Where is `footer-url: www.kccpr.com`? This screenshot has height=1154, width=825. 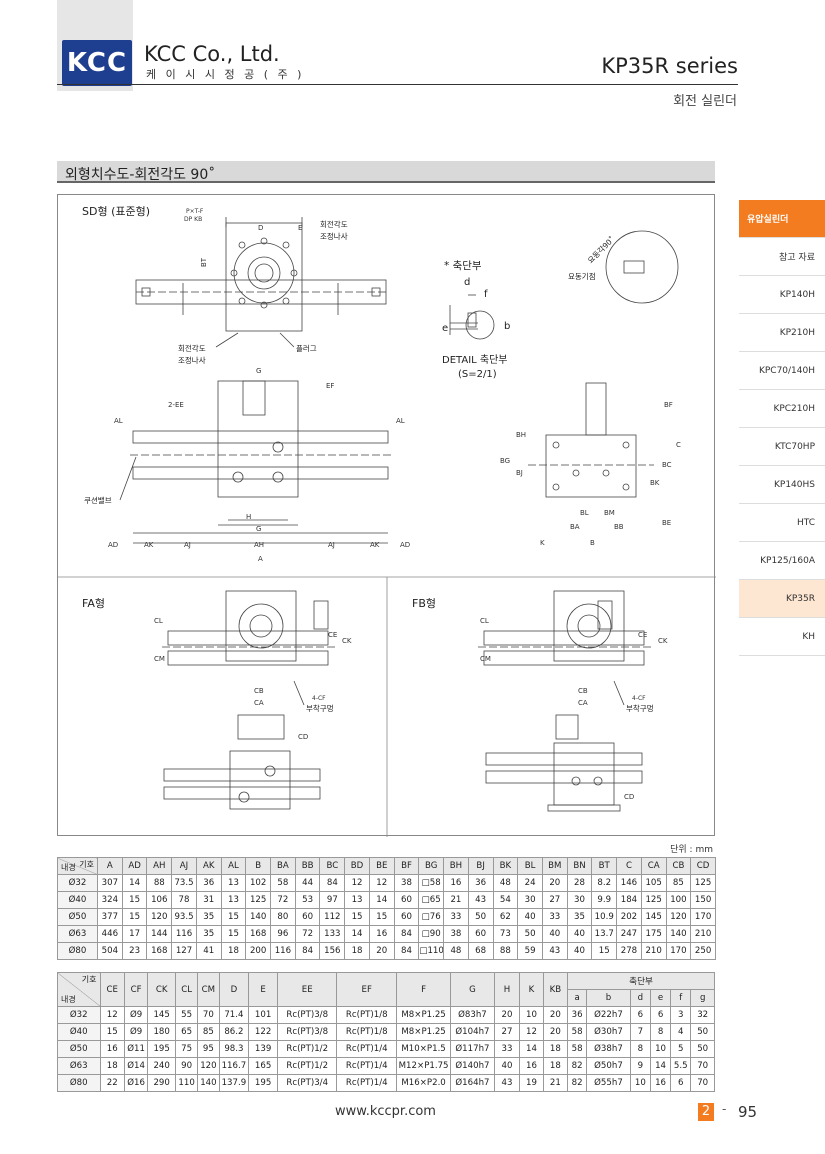 footer-url: www.kccpr.com is located at coordinates (385, 1111).